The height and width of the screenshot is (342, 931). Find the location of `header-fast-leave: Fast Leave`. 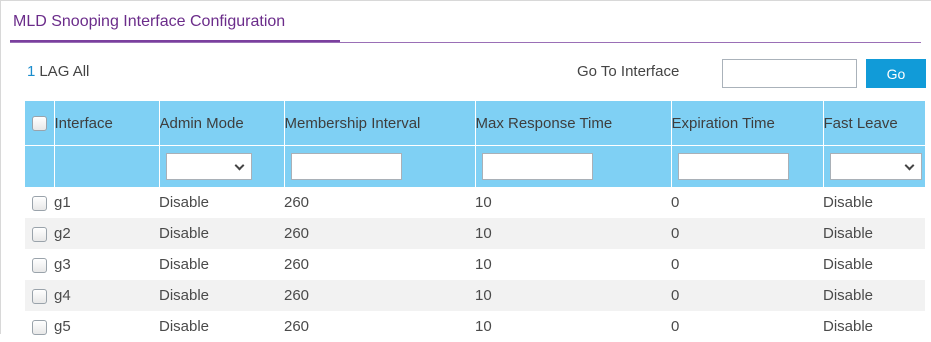

header-fast-leave: Fast Leave is located at coordinates (874, 123).